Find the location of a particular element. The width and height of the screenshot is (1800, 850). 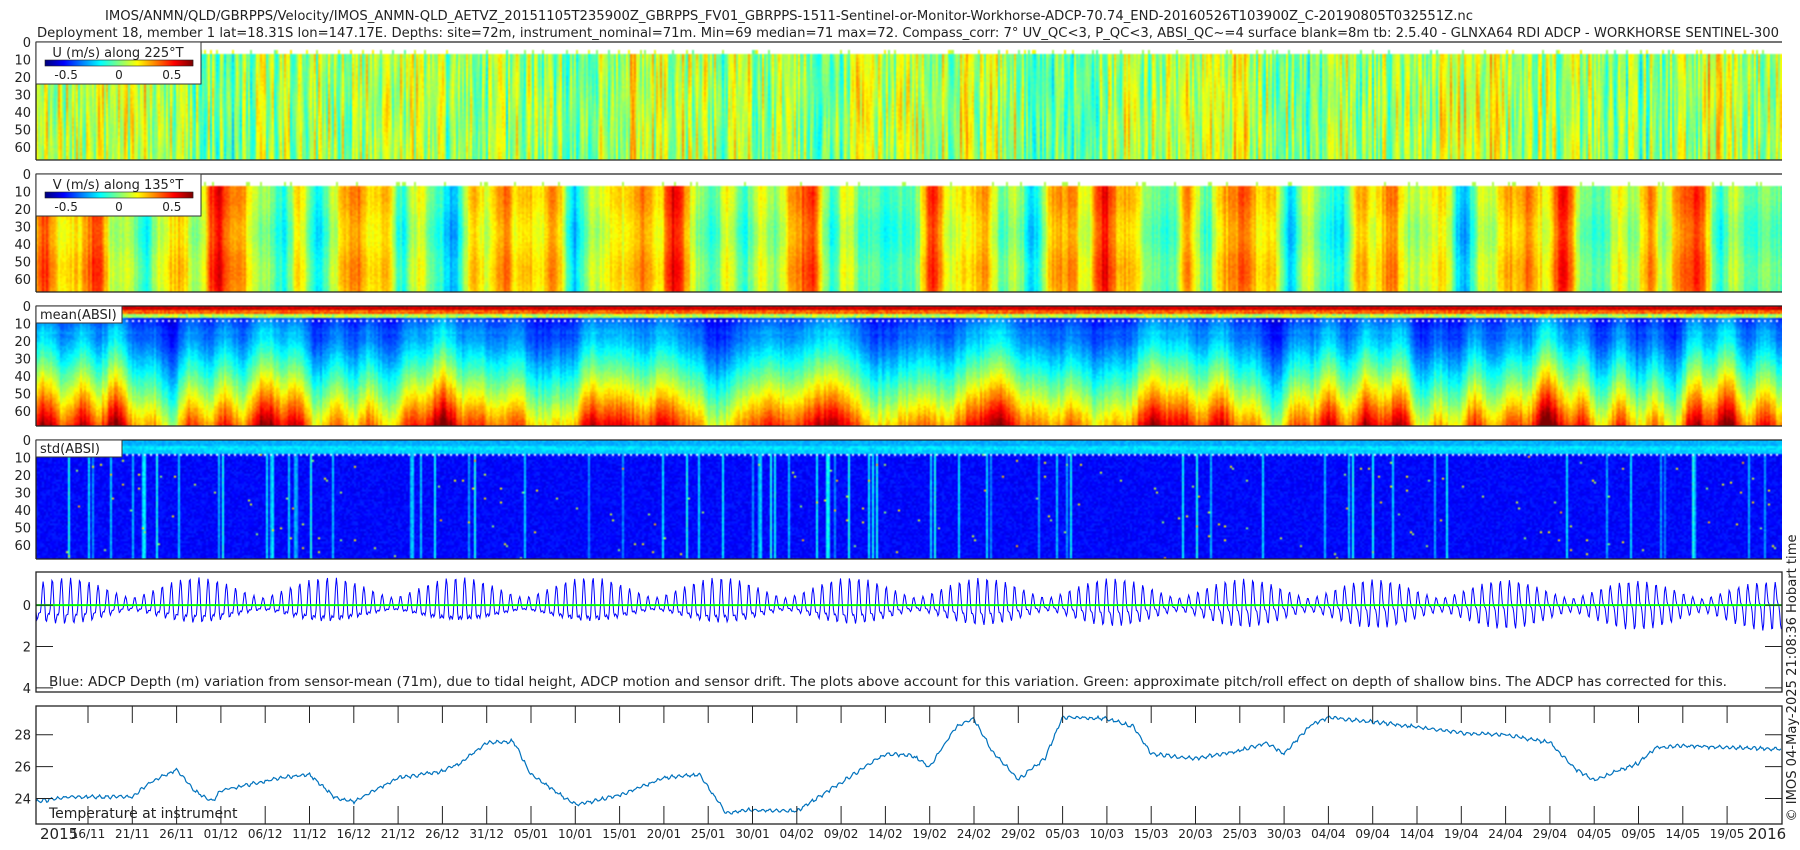

depth-variation-line is located at coordinates (908, 604).